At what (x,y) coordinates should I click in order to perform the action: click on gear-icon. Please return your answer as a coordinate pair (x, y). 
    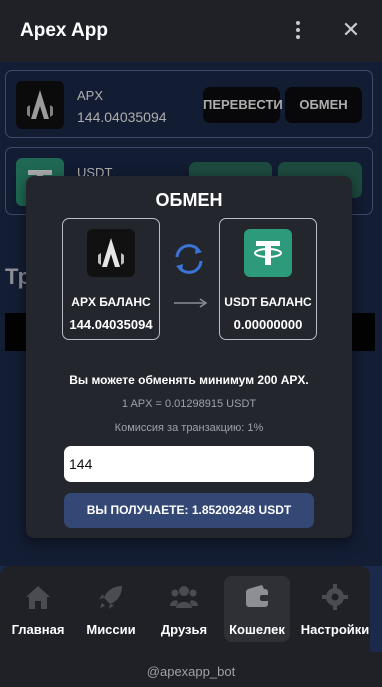
    Looking at the image, I should click on (335, 597).